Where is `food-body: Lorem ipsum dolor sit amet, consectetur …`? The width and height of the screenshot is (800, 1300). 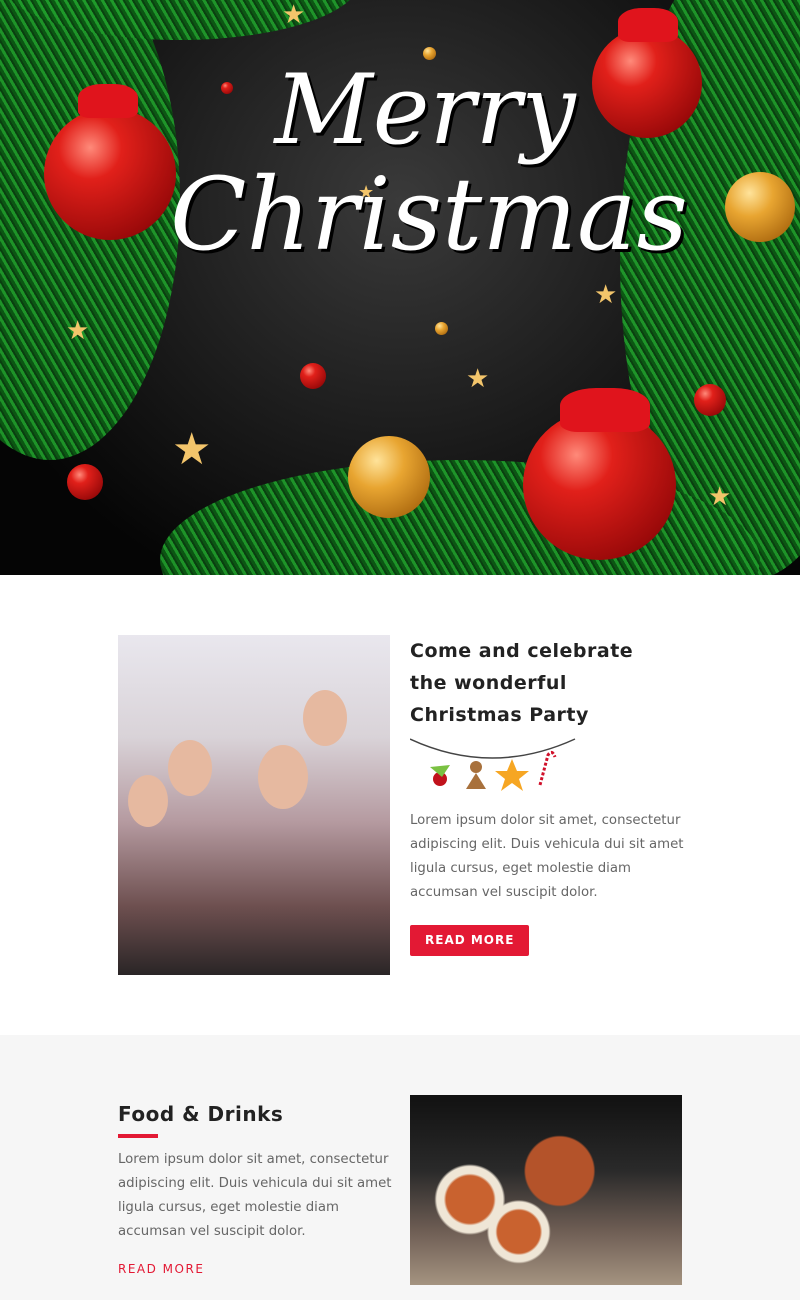 food-body: Lorem ipsum dolor sit amet, consectetur … is located at coordinates (255, 1195).